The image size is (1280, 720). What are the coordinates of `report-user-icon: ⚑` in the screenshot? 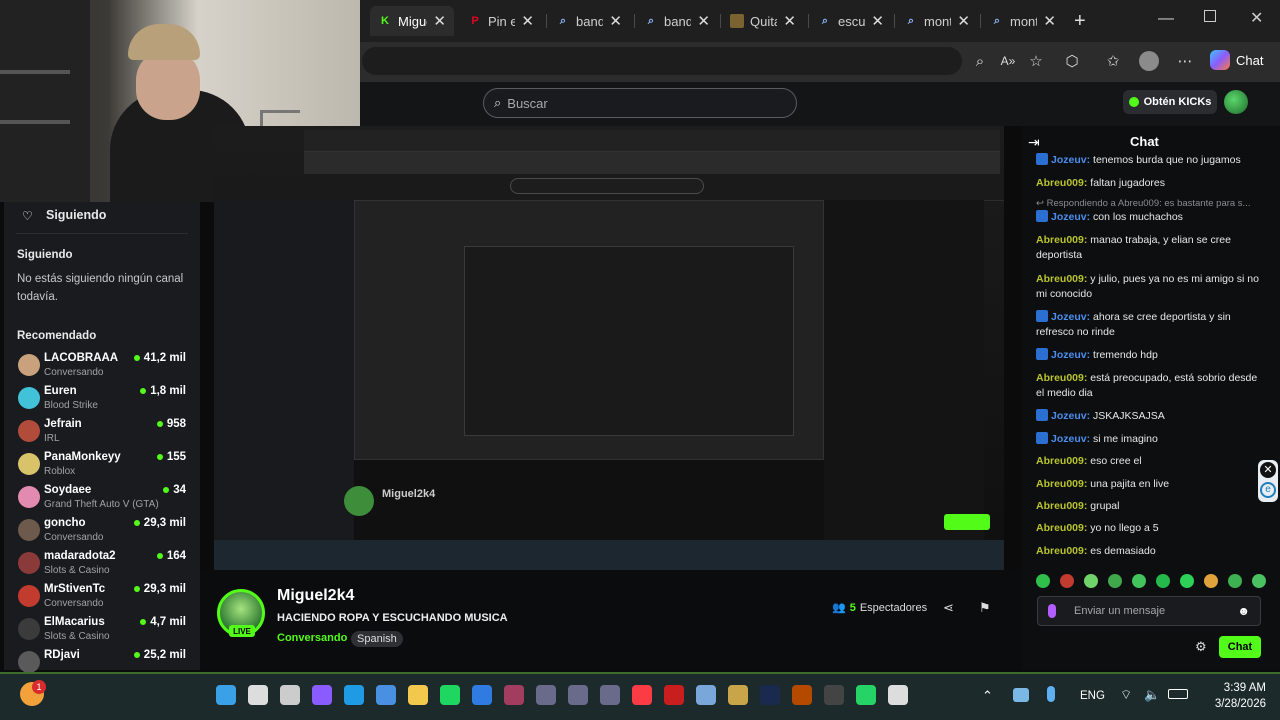 It's located at (985, 608).